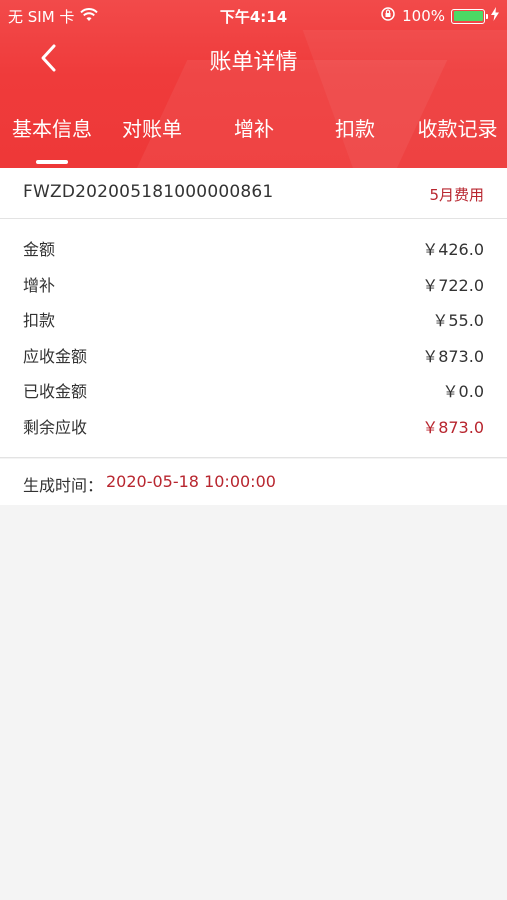 The width and height of the screenshot is (507, 900). I want to click on battery-fill, so click(468, 16).